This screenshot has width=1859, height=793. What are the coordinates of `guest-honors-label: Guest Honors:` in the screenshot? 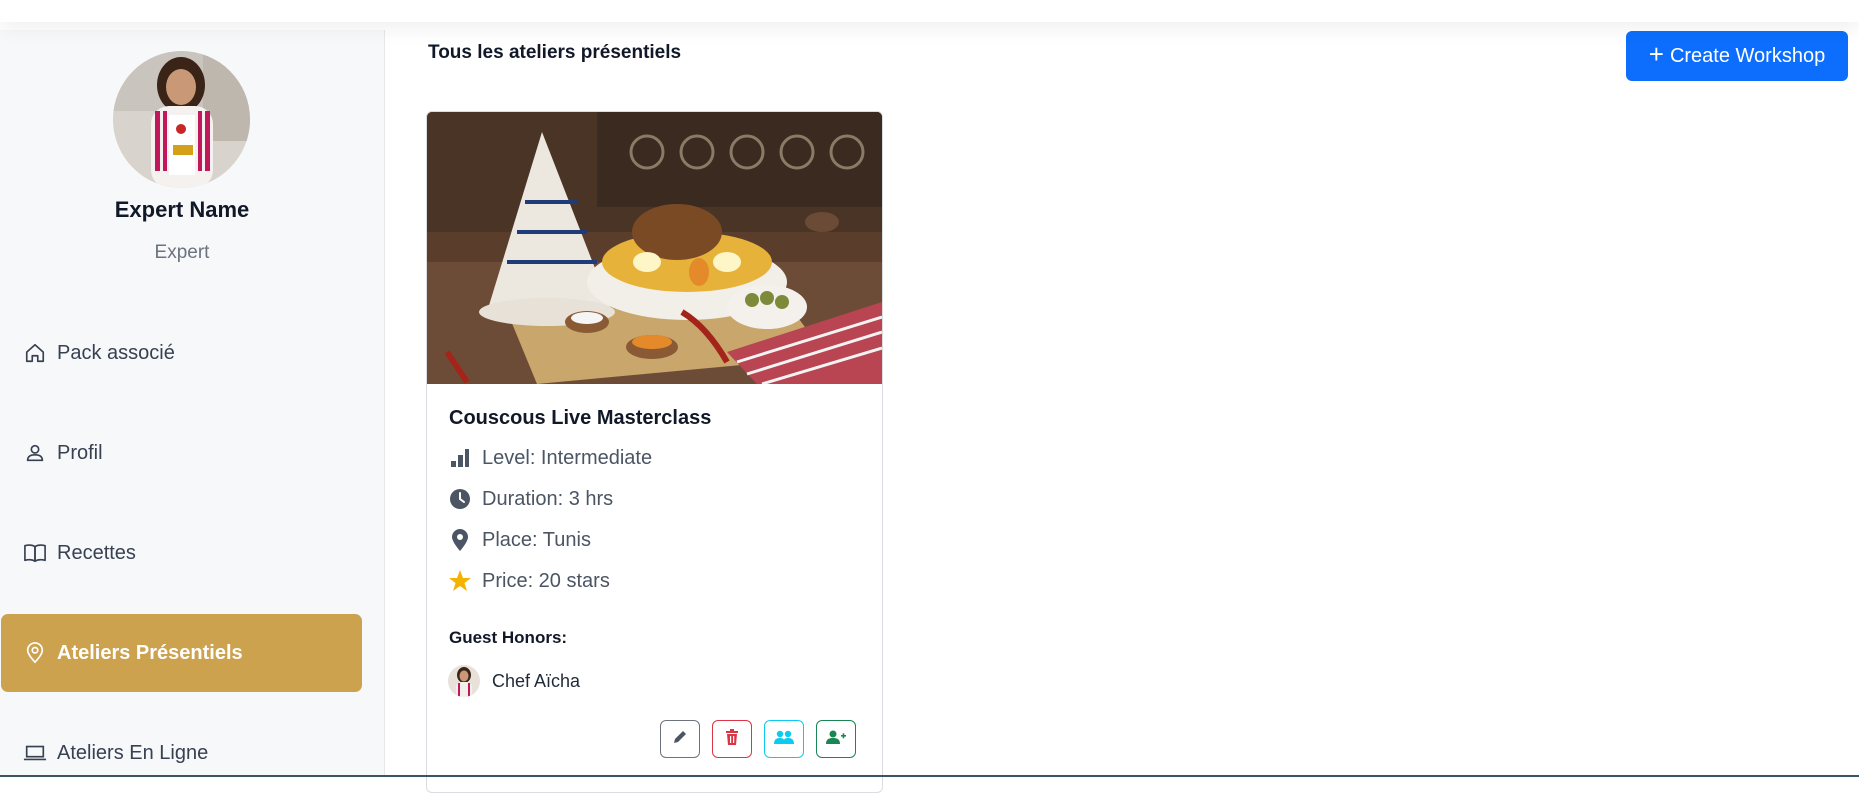 It's located at (508, 637).